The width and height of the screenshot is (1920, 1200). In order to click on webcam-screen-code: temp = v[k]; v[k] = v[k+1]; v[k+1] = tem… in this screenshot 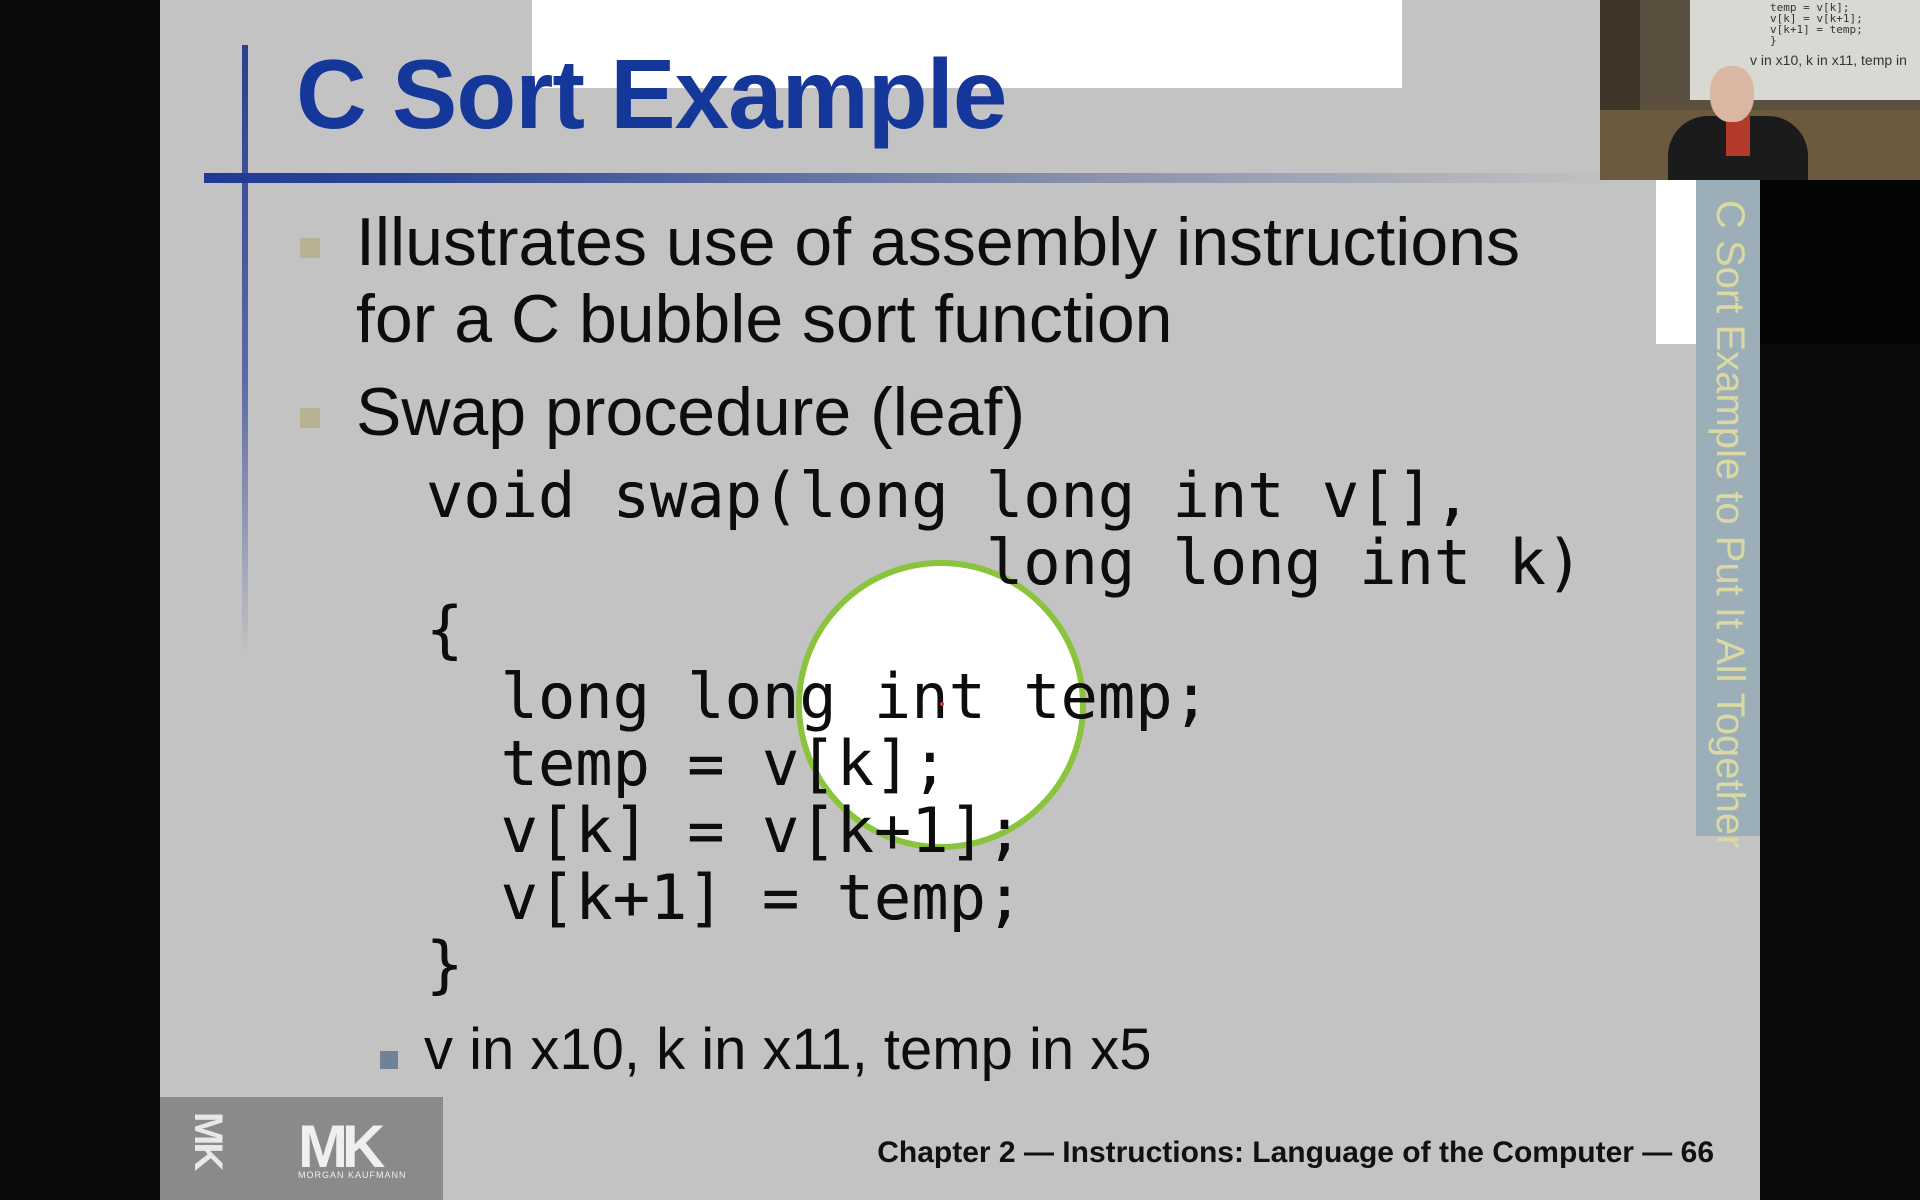, I will do `click(1816, 24)`.